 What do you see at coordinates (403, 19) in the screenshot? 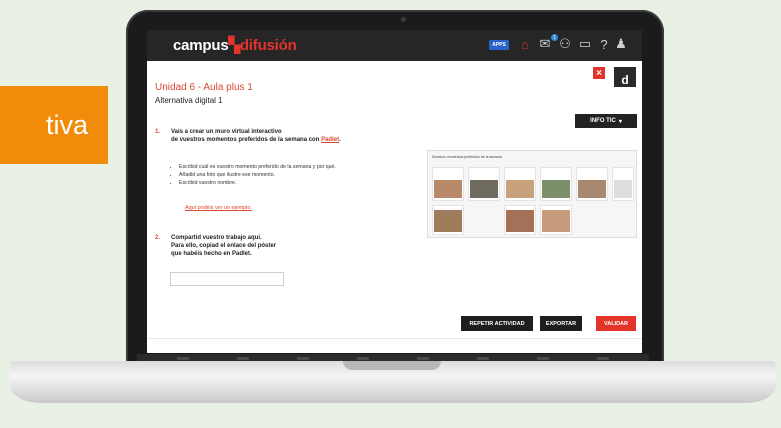
I see `camera-dot` at bounding box center [403, 19].